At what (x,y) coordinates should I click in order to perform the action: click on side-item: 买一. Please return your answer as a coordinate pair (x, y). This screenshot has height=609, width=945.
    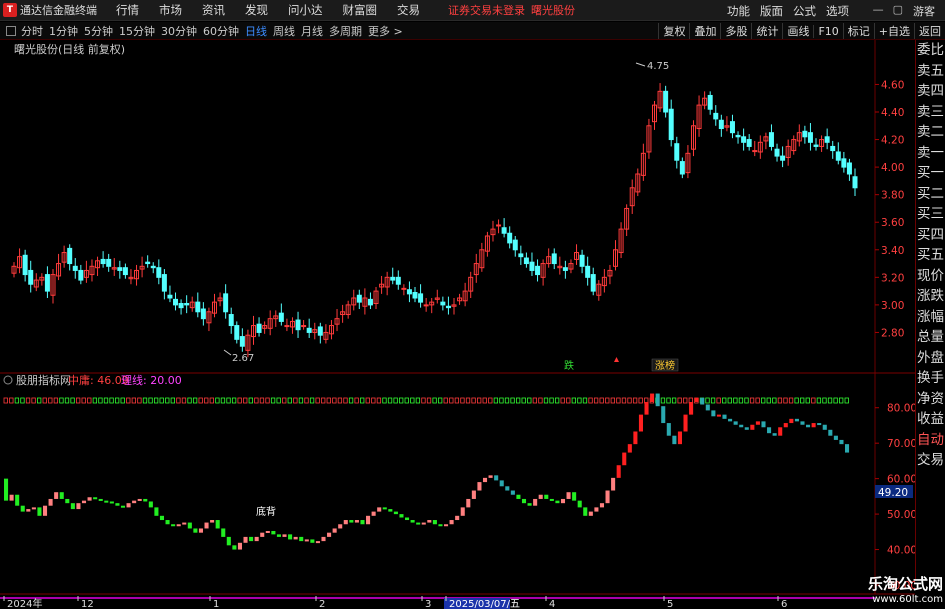
    Looking at the image, I should click on (930, 173).